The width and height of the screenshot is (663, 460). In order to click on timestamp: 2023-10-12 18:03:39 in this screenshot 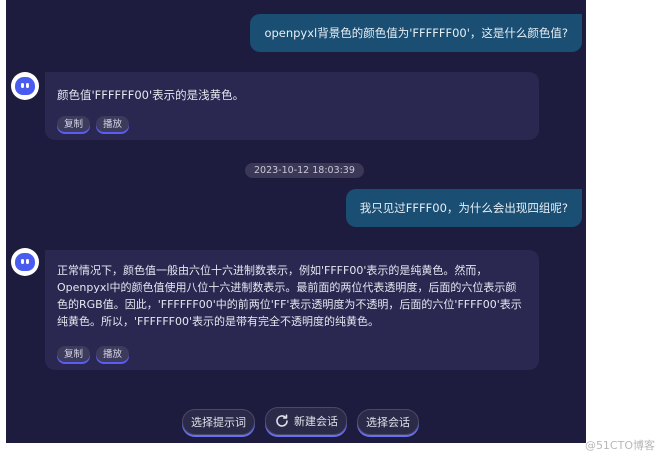, I will do `click(304, 170)`.